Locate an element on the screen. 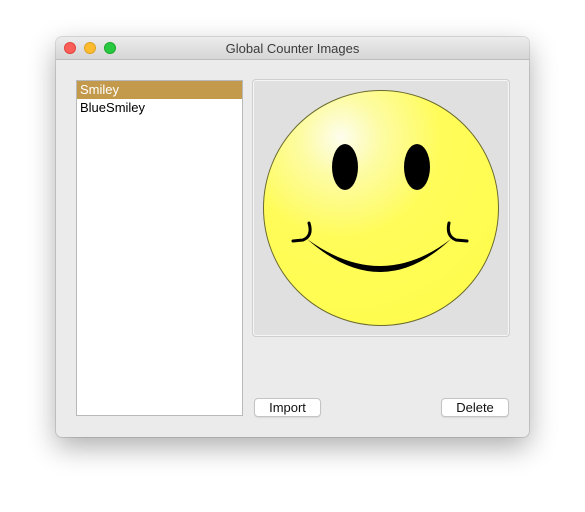 The image size is (585, 512). import-button: Import is located at coordinates (287, 407).